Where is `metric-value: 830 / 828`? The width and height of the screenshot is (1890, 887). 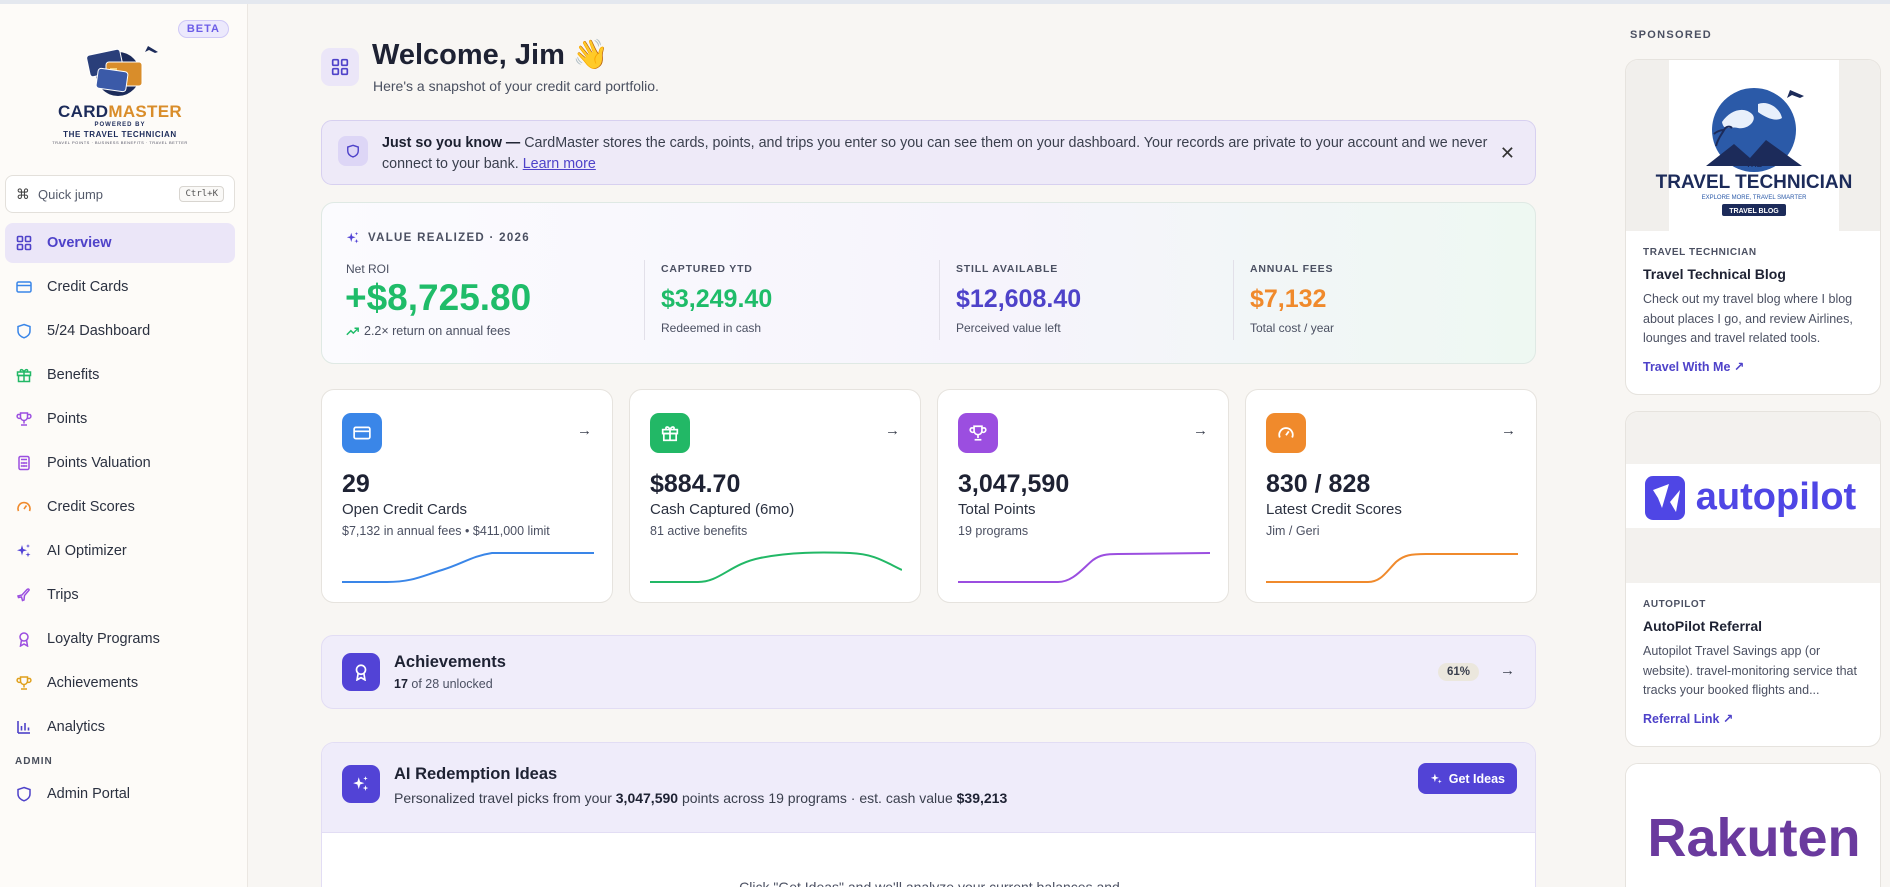
metric-value: 830 / 828 is located at coordinates (1318, 484).